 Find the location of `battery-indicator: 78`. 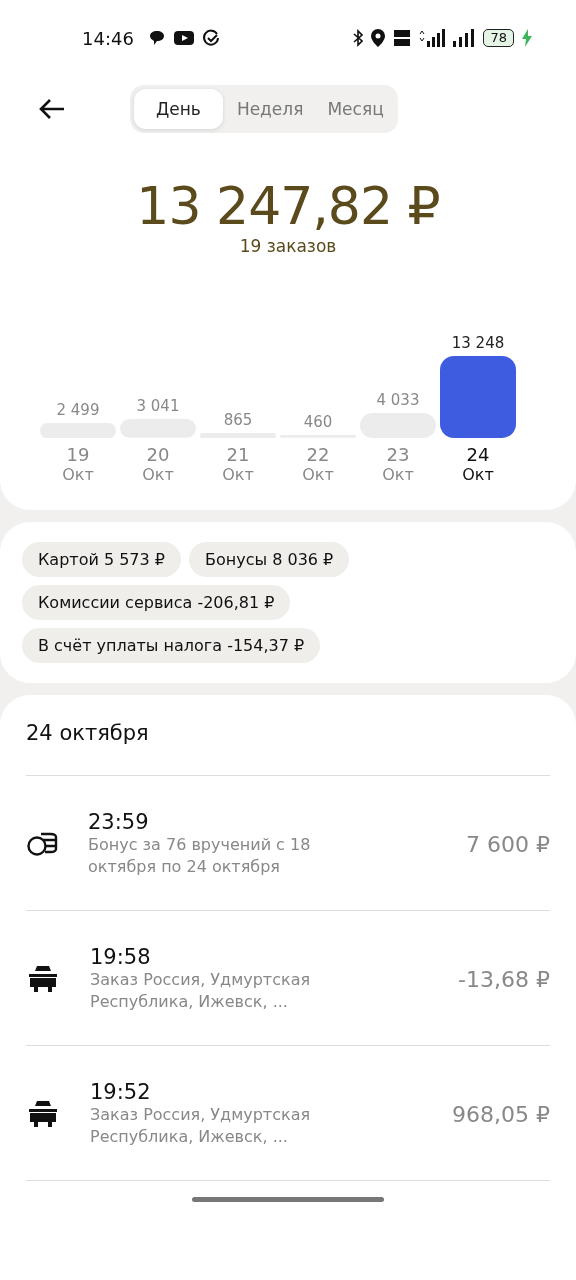

battery-indicator: 78 is located at coordinates (498, 38).